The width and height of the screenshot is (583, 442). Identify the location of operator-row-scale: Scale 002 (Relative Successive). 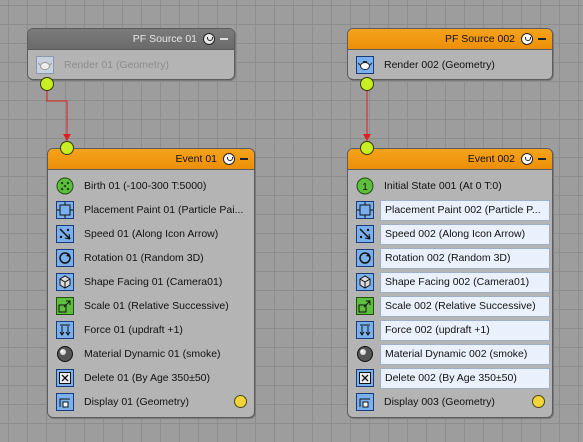
(453, 306).